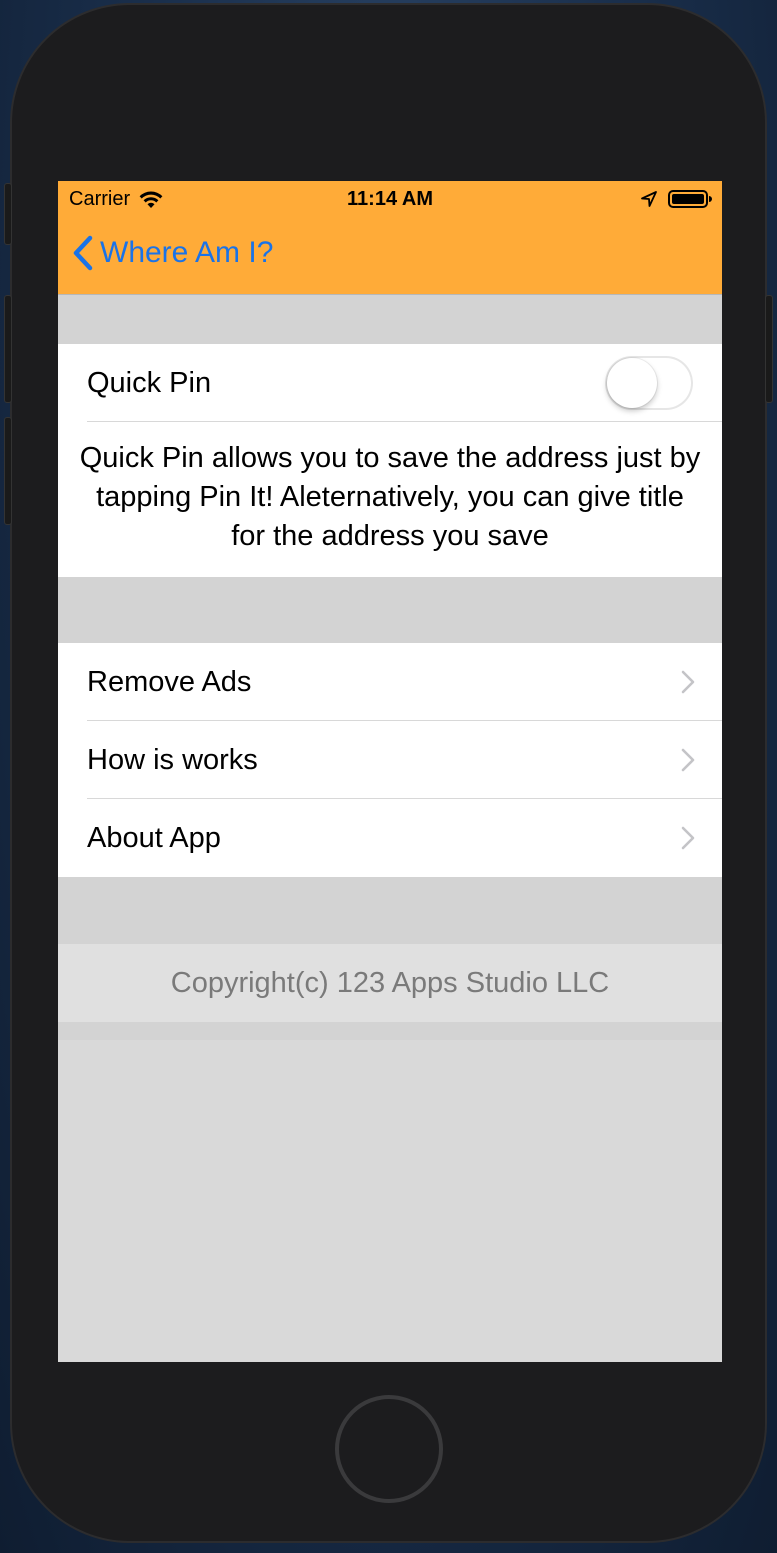 The width and height of the screenshot is (777, 1553). What do you see at coordinates (8, 214) in the screenshot?
I see `mute-switch` at bounding box center [8, 214].